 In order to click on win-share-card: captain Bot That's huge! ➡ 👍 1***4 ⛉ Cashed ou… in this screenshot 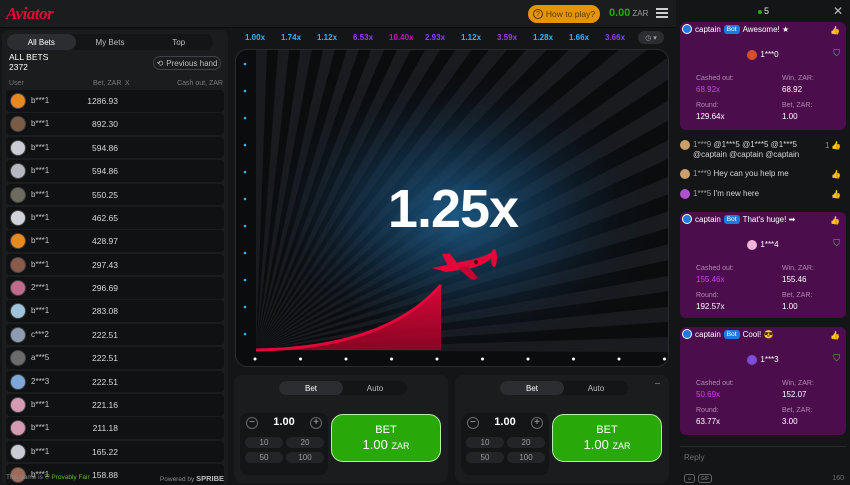, I will do `click(763, 265)`.